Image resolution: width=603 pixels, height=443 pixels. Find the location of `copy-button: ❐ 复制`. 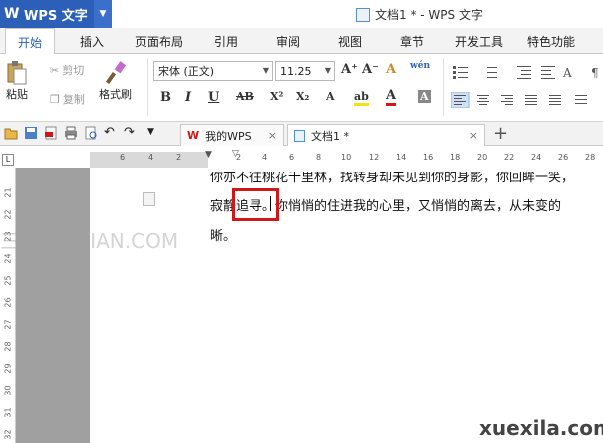

copy-button: ❐ 复制 is located at coordinates (67, 99).